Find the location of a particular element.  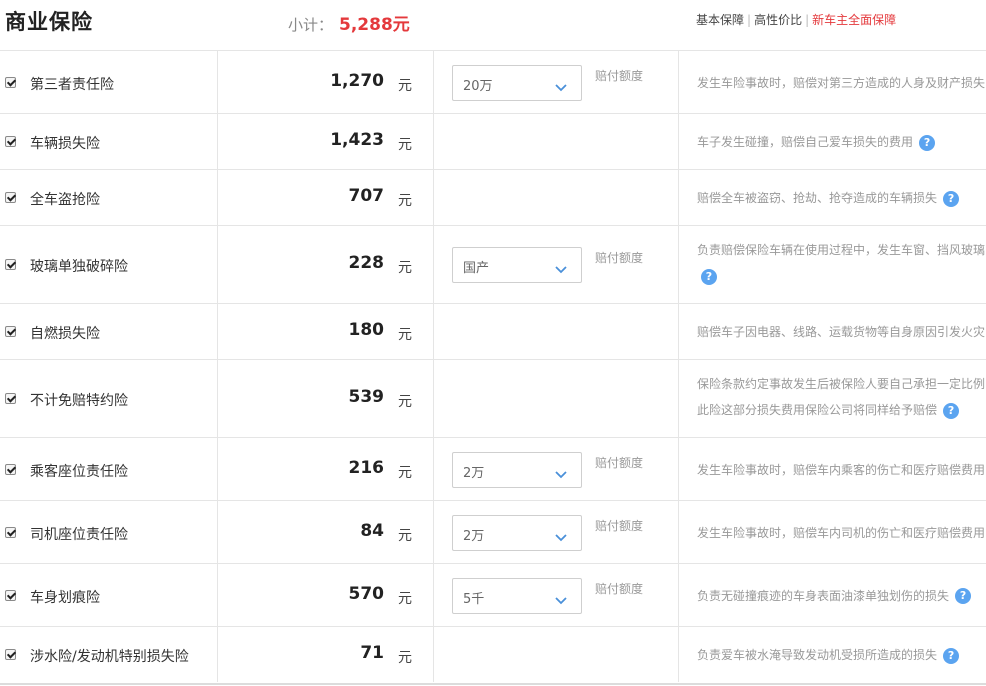

table-row: 涉水险/发动机特别损失险 71 元 负责爱车被水淹导致发动机受损所造成的损失? is located at coordinates (493, 654).